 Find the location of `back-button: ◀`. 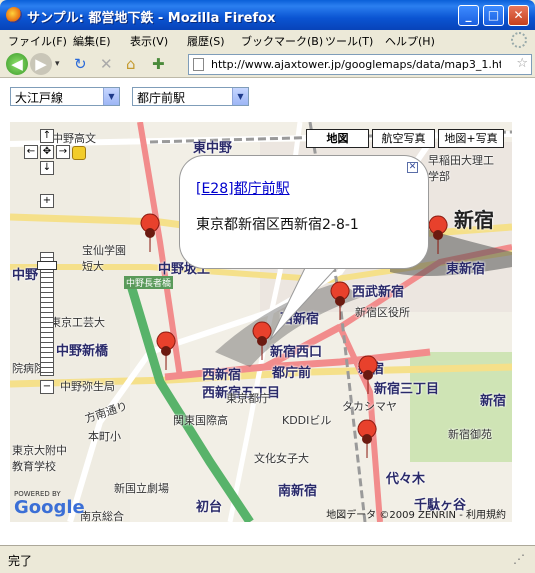

back-button: ◀ is located at coordinates (17, 64).